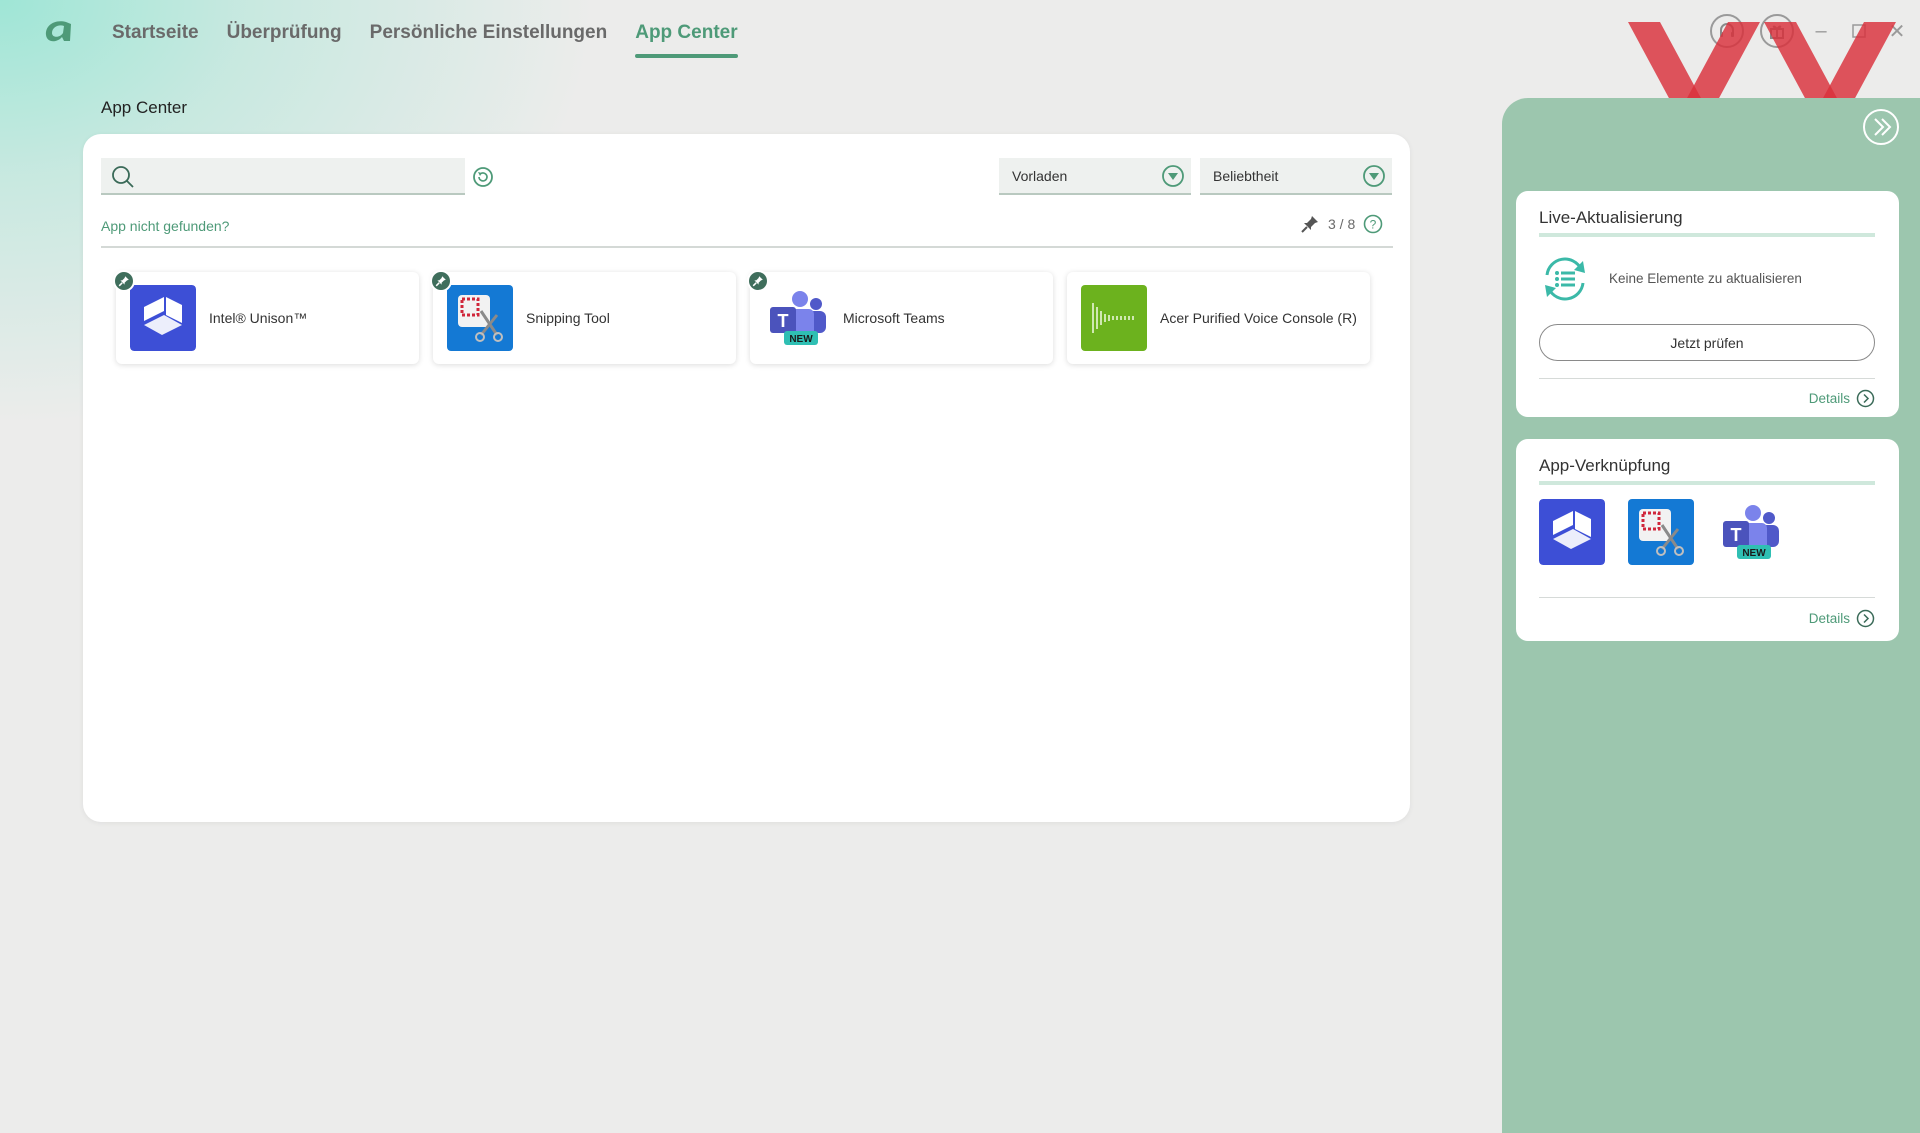 The width and height of the screenshot is (1920, 1133). Describe the element at coordinates (144, 107) in the screenshot. I see `page-title: App Center` at that location.